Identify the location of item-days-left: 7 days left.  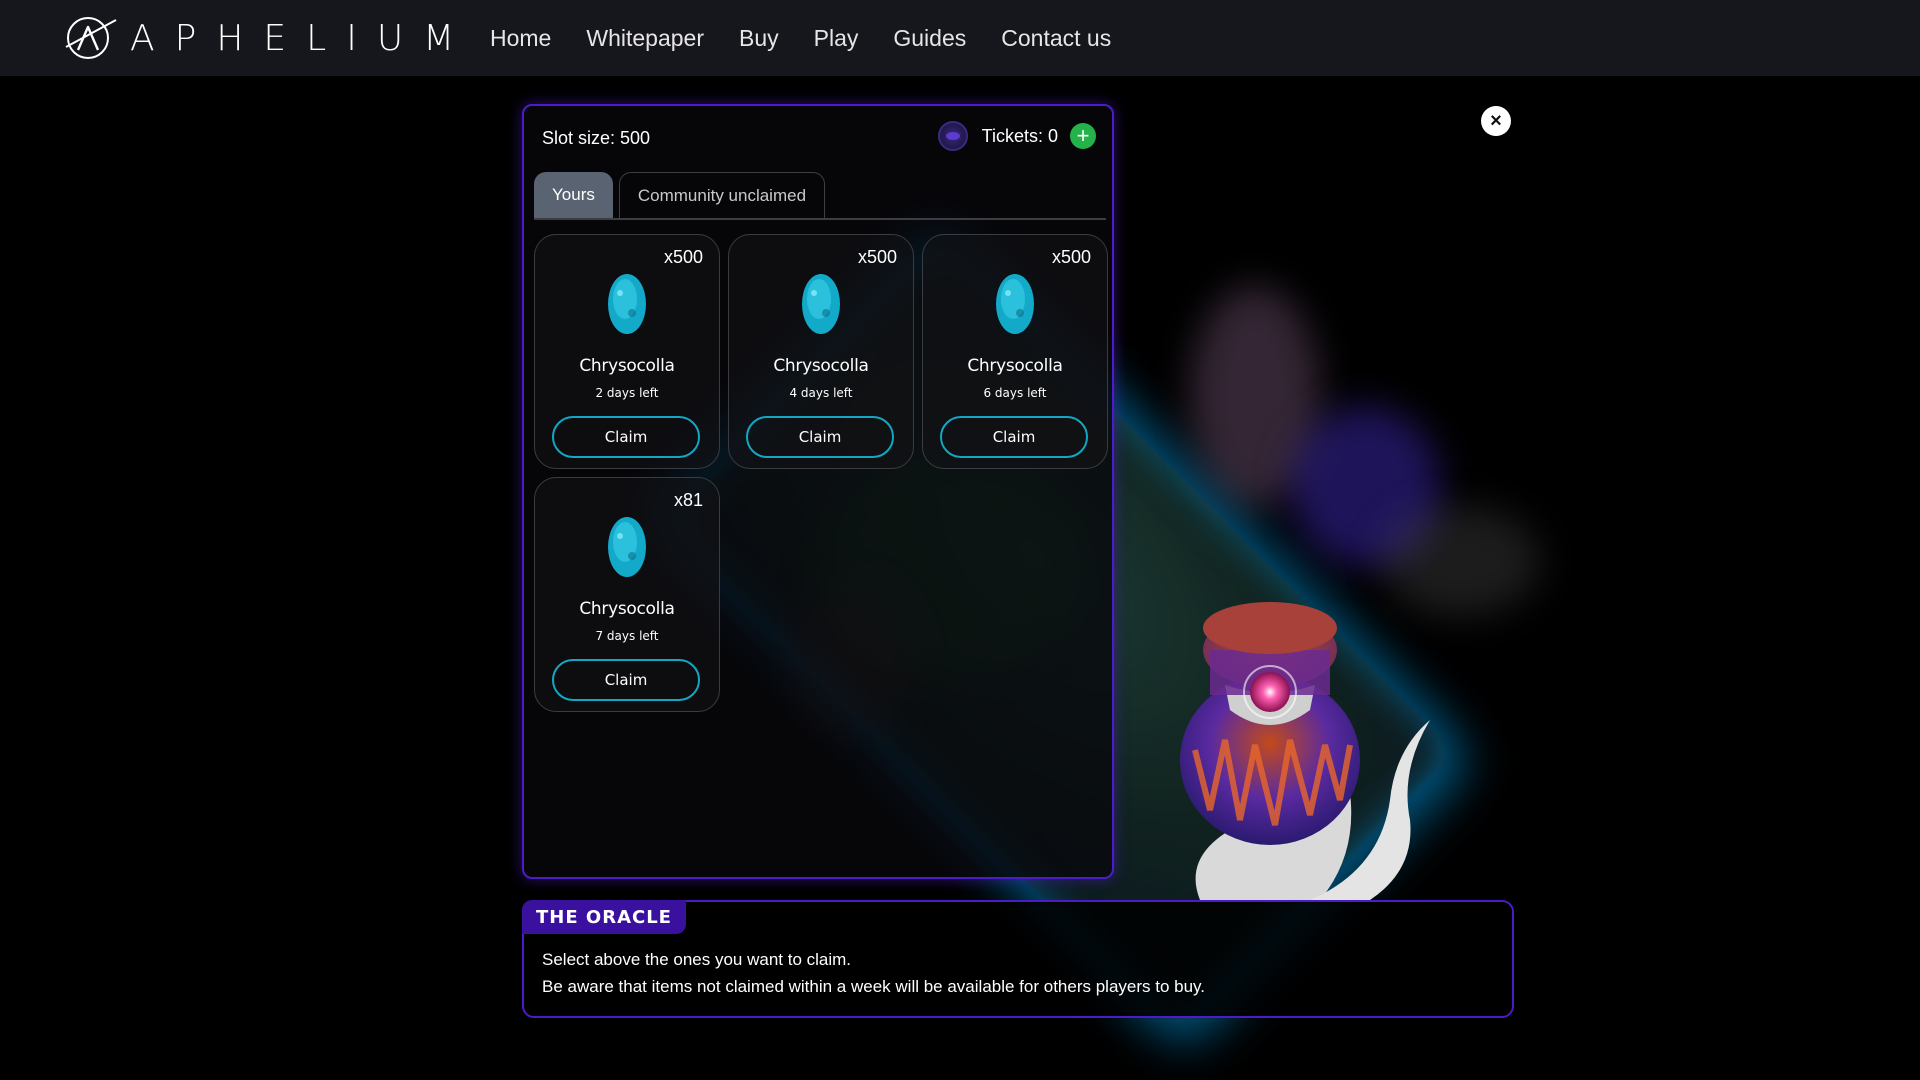
(627, 636).